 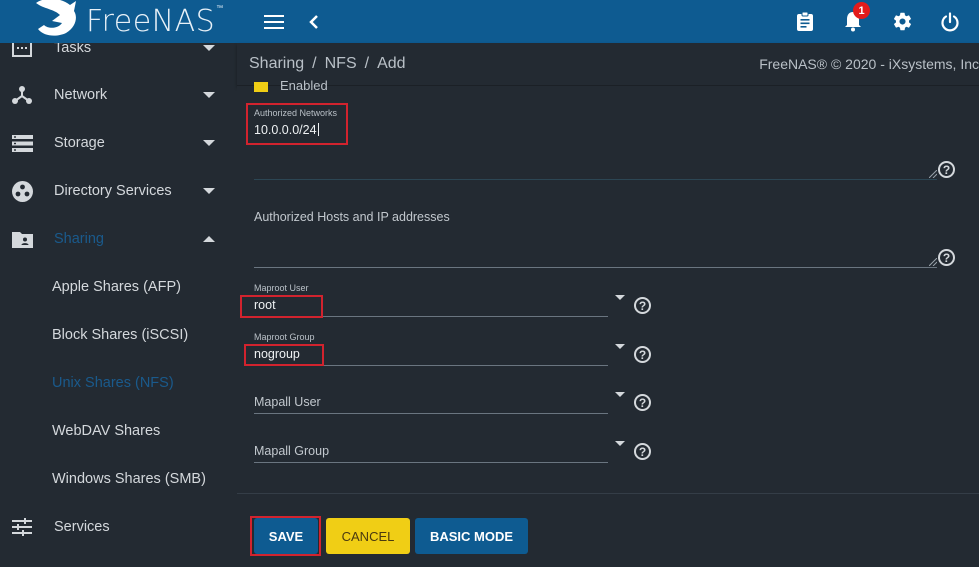 I want to click on chevron-left-icon, so click(x=313, y=21).